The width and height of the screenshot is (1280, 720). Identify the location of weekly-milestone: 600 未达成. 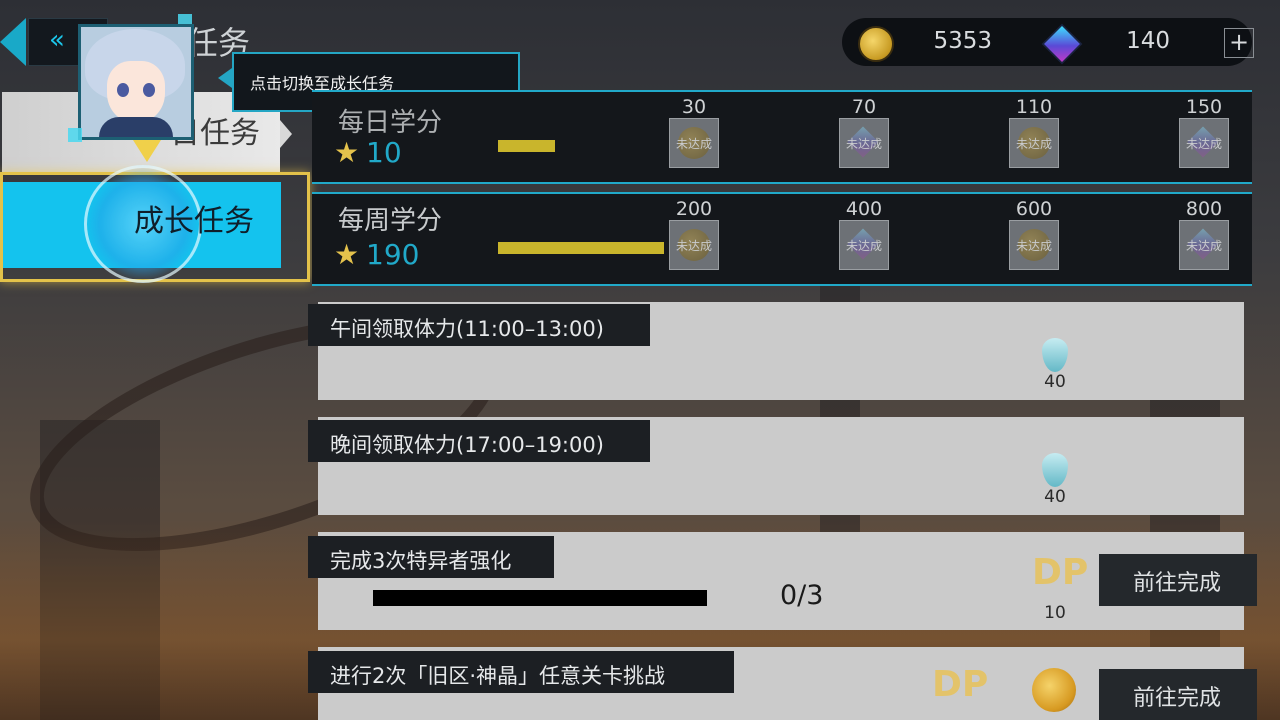
(1034, 234).